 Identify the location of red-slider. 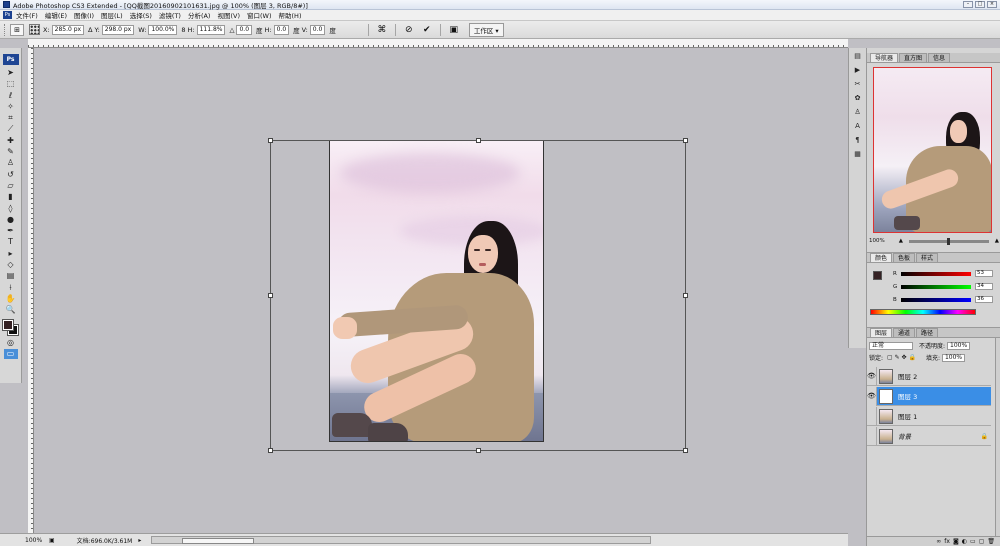
(936, 273).